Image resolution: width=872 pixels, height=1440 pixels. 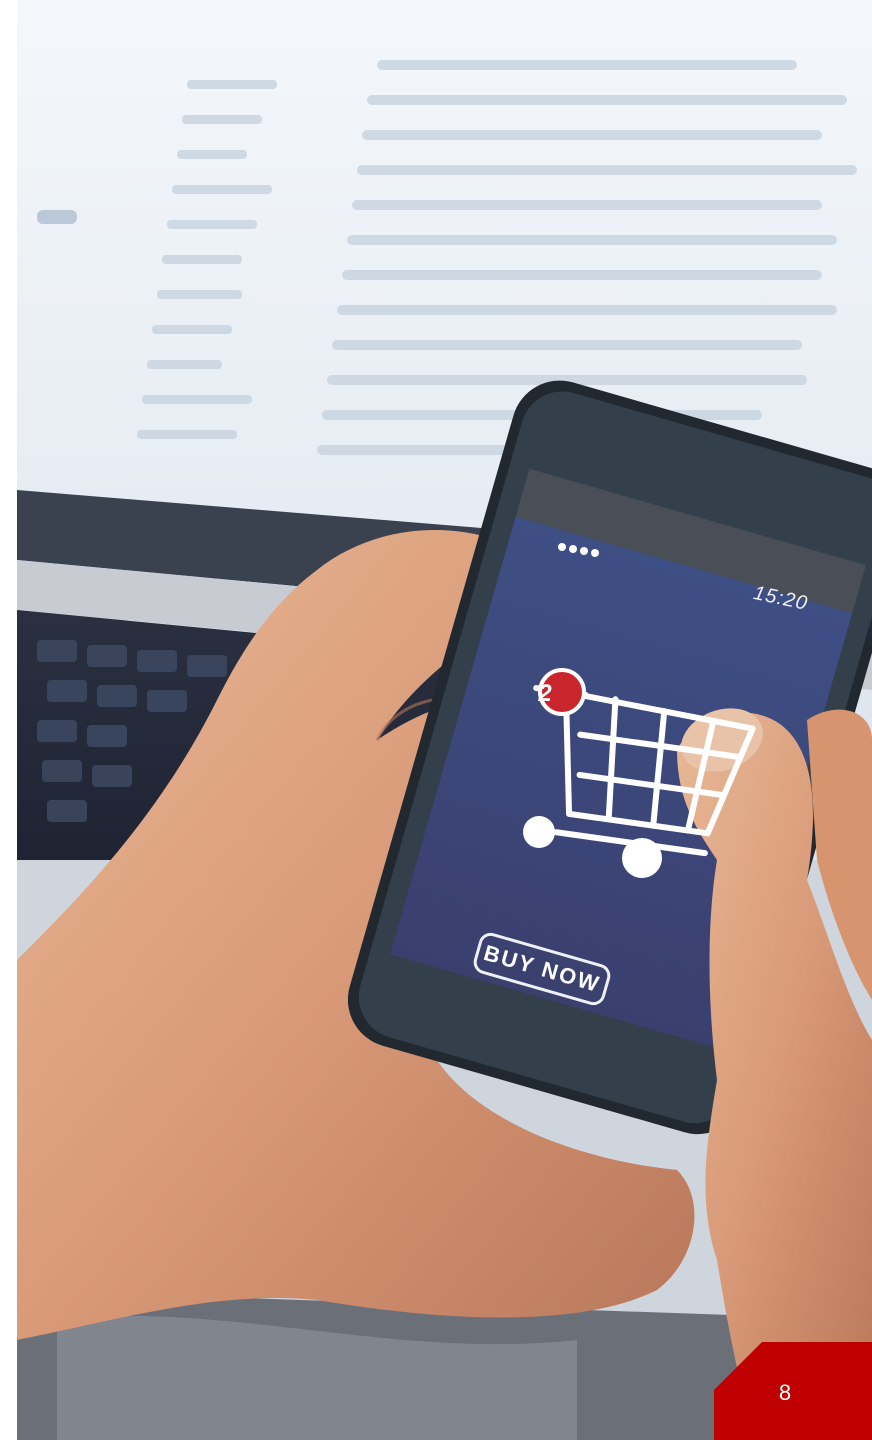 What do you see at coordinates (545, 693) in the screenshot?
I see `cart-badge-count: 2` at bounding box center [545, 693].